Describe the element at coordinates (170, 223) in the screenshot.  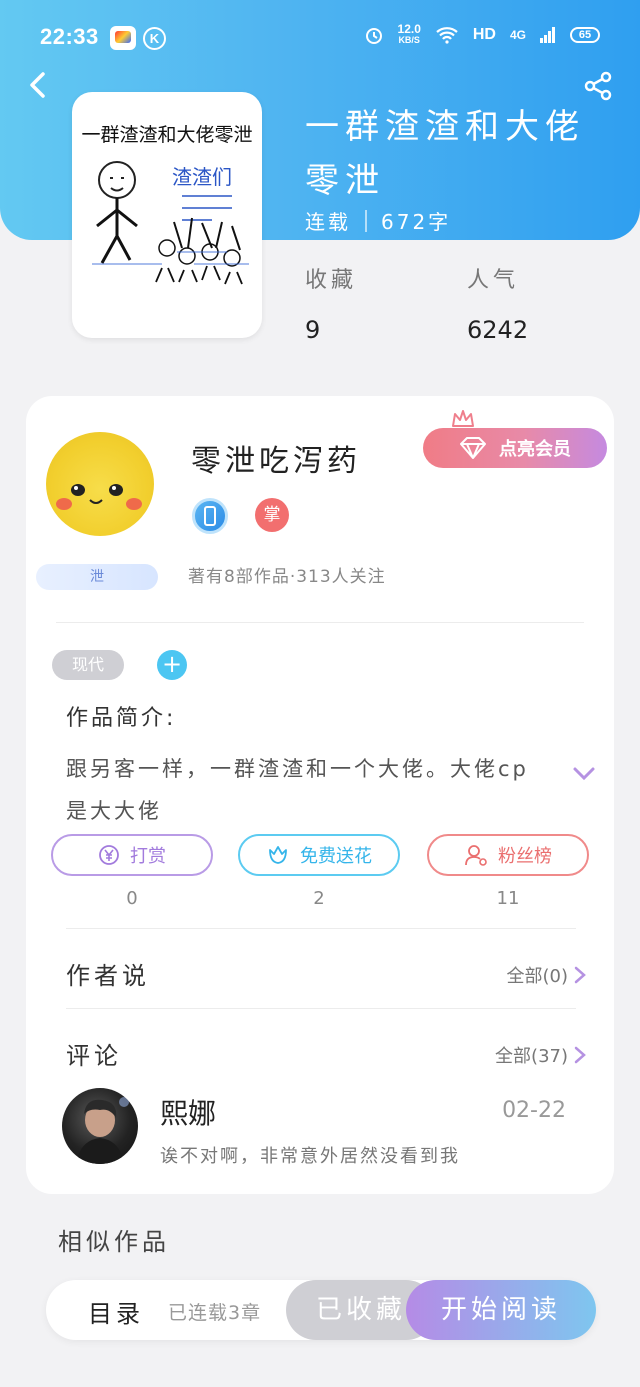
I see `cover-doodle: 渣渣们` at that location.